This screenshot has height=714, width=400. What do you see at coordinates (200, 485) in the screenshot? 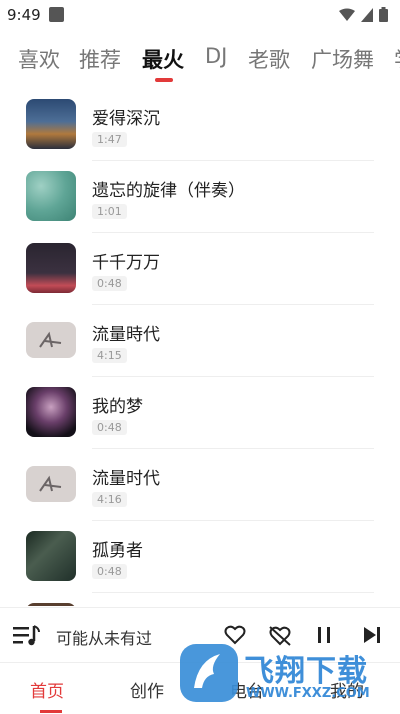
I see `song-item: 流量时代 4:16` at bounding box center [200, 485].